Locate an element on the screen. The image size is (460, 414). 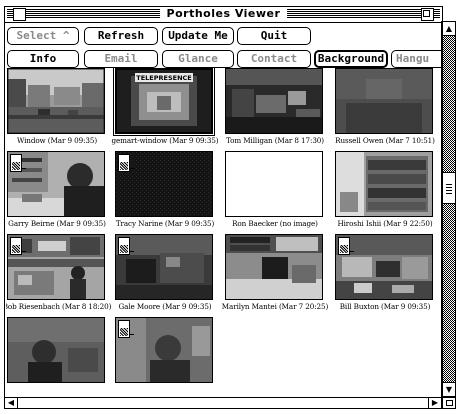
porthole-image-empty is located at coordinates (274, 184).